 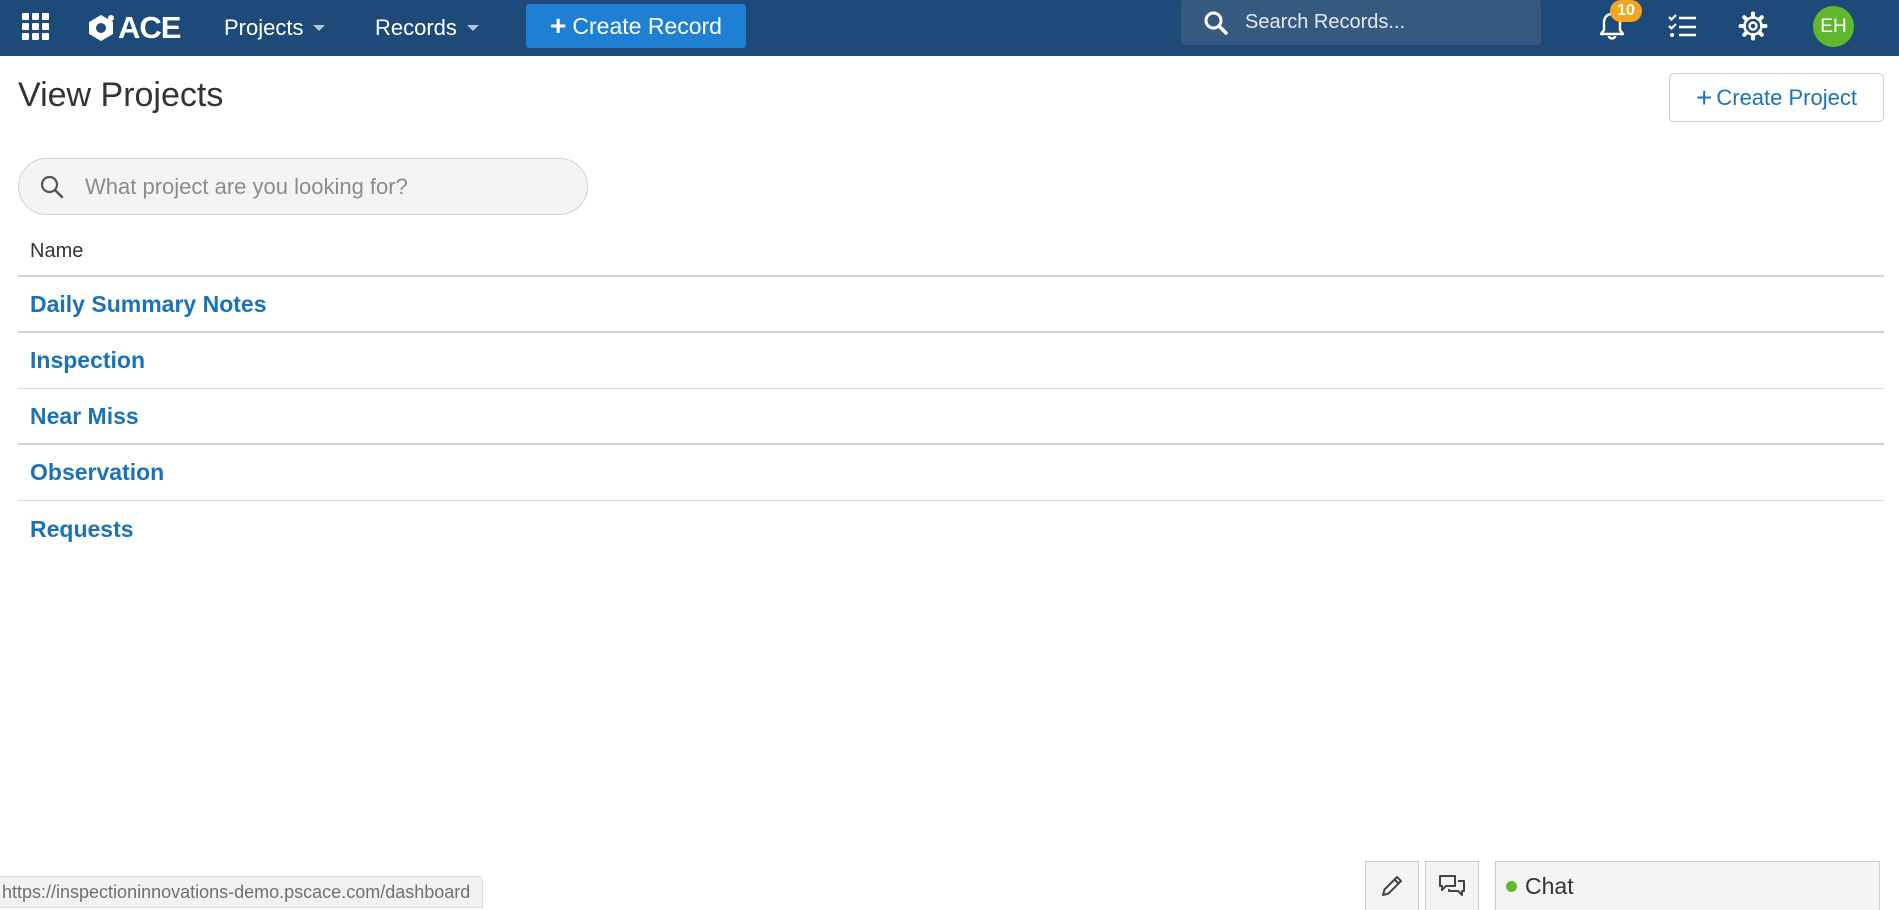 I want to click on edit-button, so click(x=1392, y=885).